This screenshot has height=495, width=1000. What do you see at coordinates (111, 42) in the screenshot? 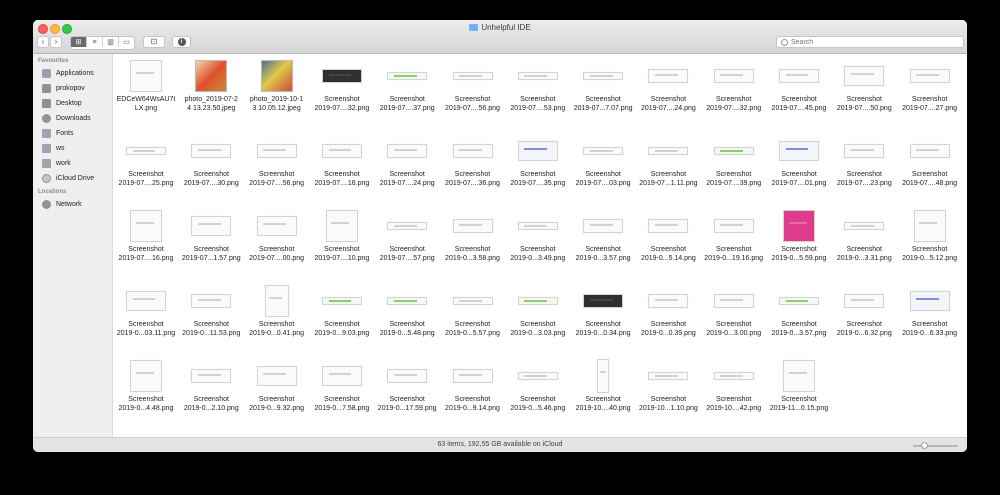
I see `column-view-button: ▥` at bounding box center [111, 42].